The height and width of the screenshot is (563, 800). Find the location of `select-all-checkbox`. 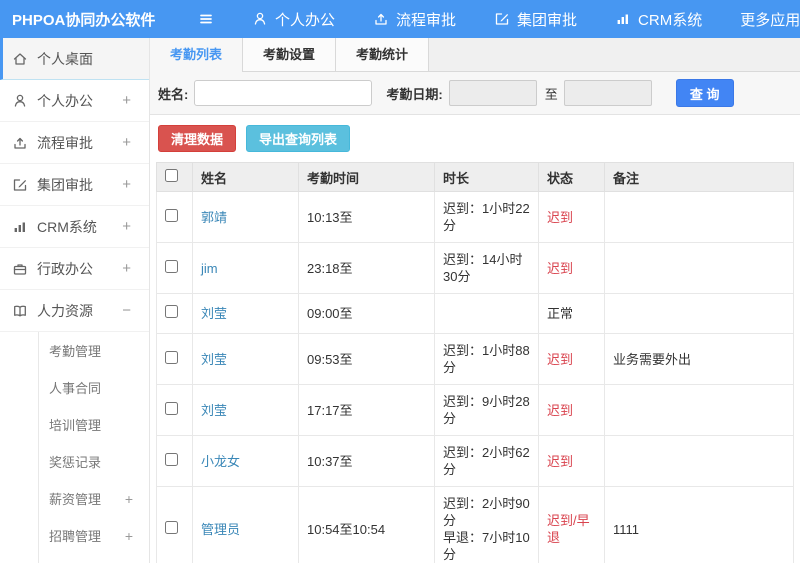

select-all-checkbox is located at coordinates (171, 175).